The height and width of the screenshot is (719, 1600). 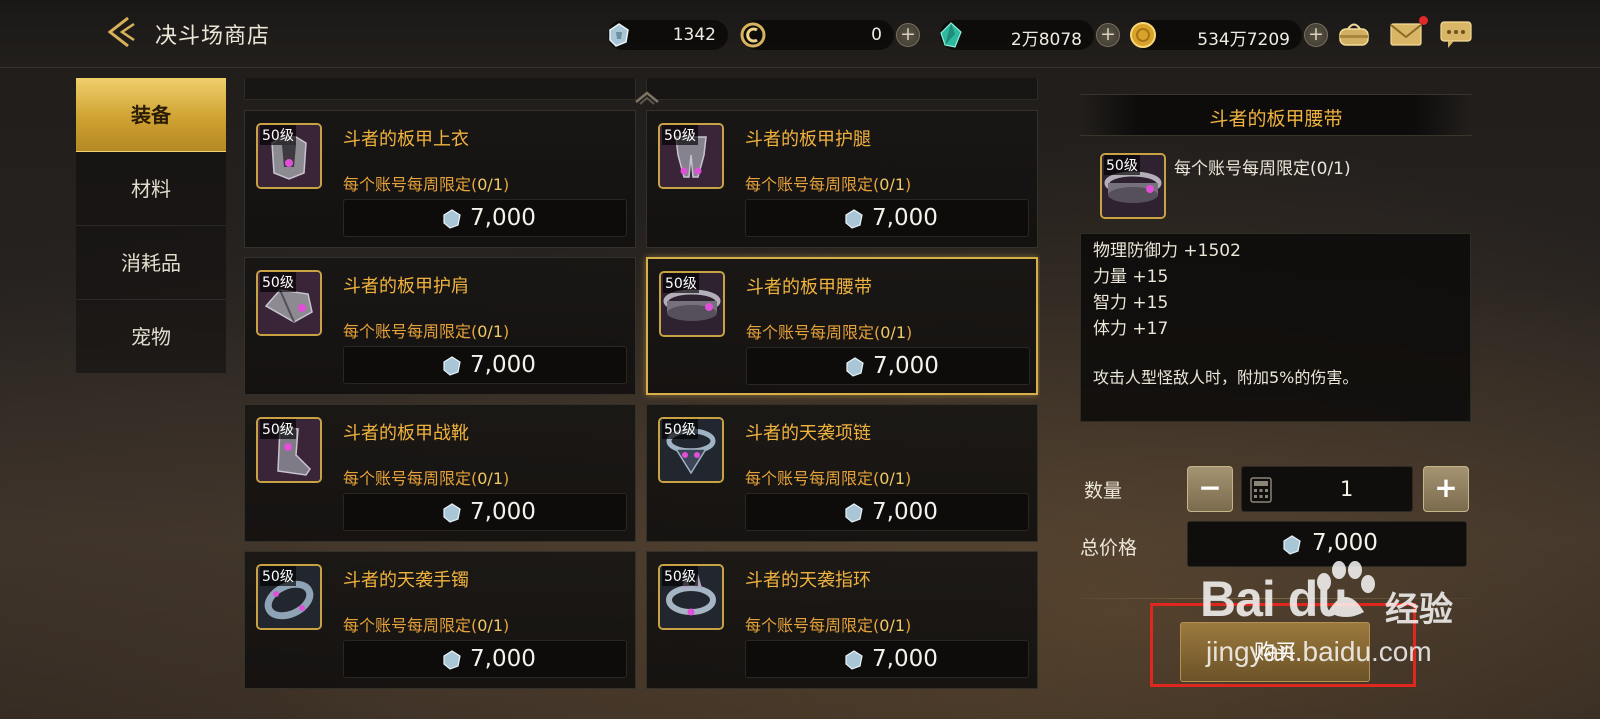 What do you see at coordinates (1131, 277) in the screenshot?
I see `stat-line: 力量 +15` at bounding box center [1131, 277].